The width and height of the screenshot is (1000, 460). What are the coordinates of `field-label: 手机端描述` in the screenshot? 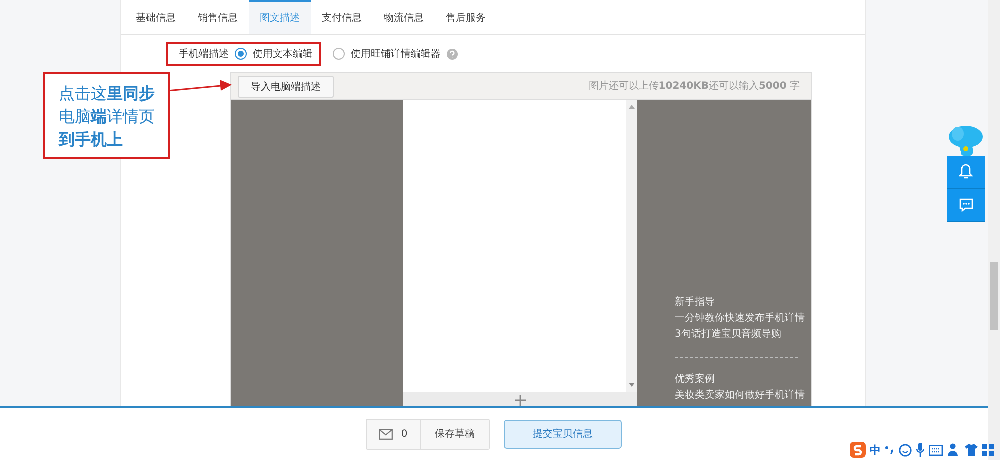 It's located at (204, 54).